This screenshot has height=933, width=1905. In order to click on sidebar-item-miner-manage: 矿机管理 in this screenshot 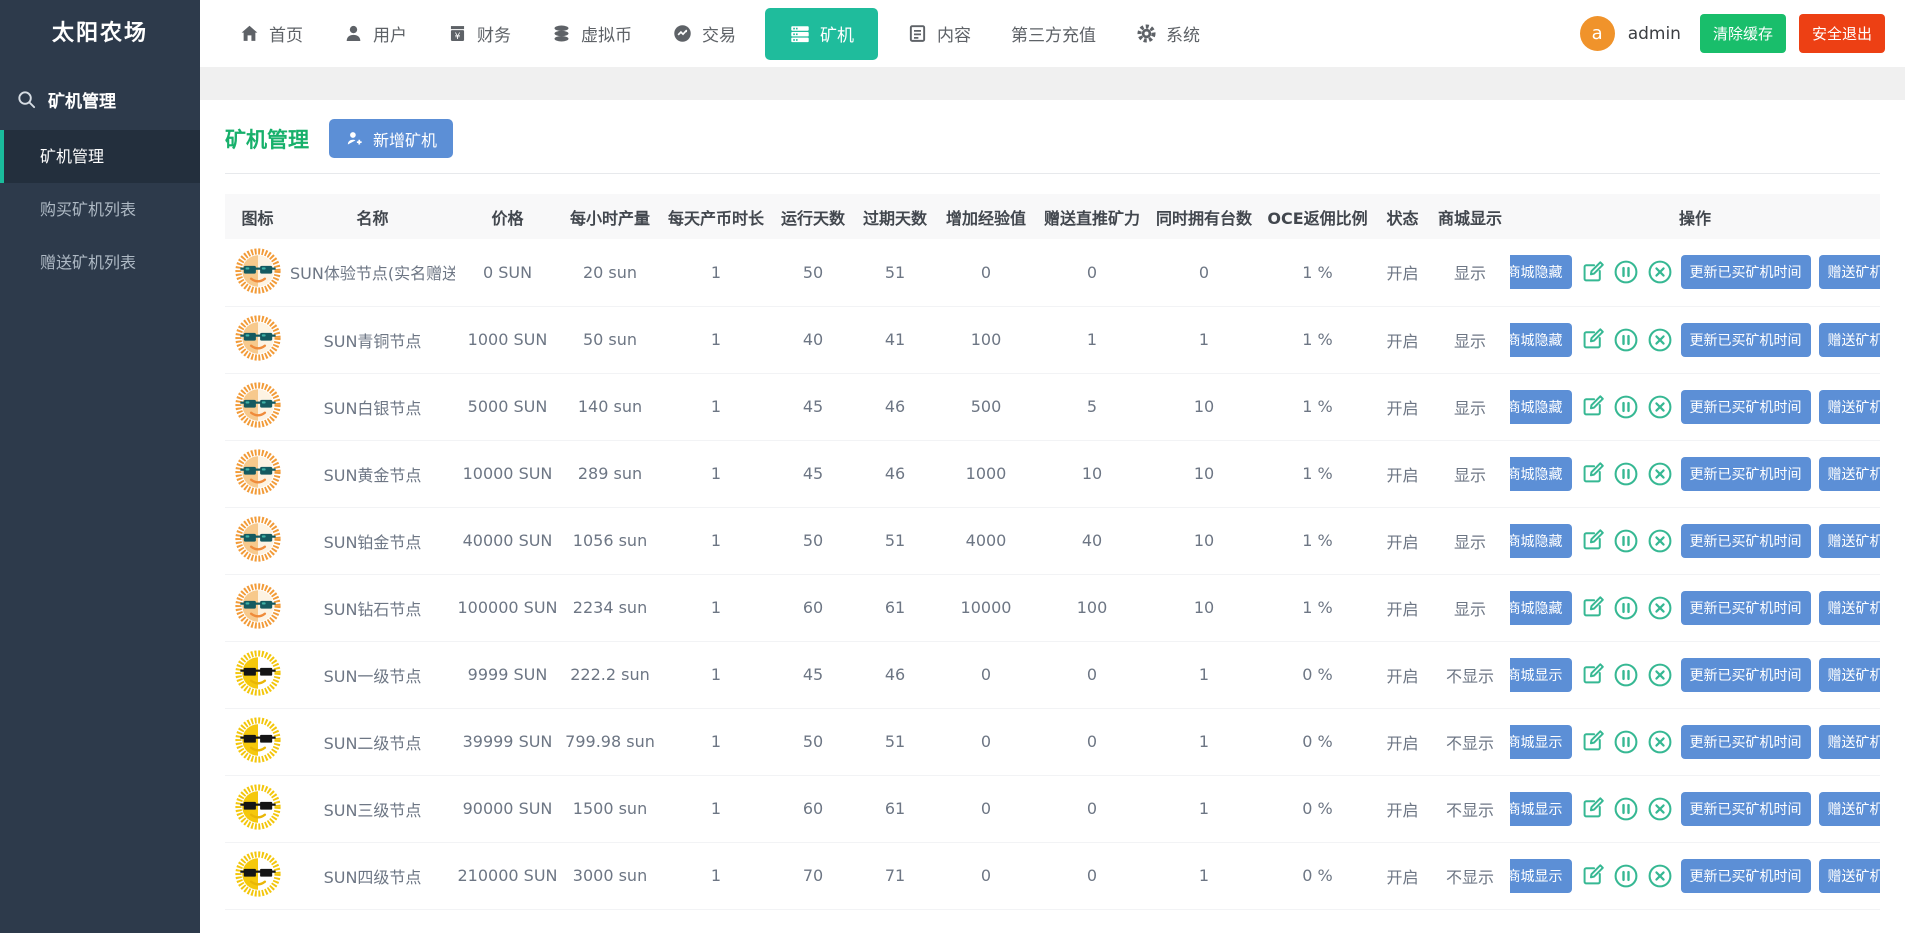, I will do `click(100, 156)`.